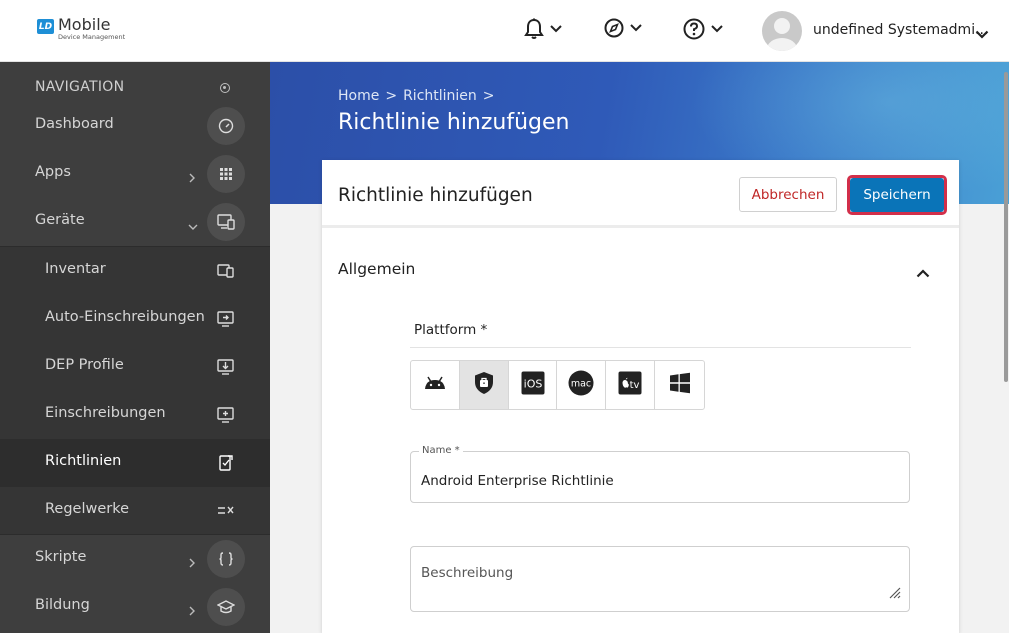  I want to click on sidebar-item-regelwerke: Regelwerke, so click(135, 511).